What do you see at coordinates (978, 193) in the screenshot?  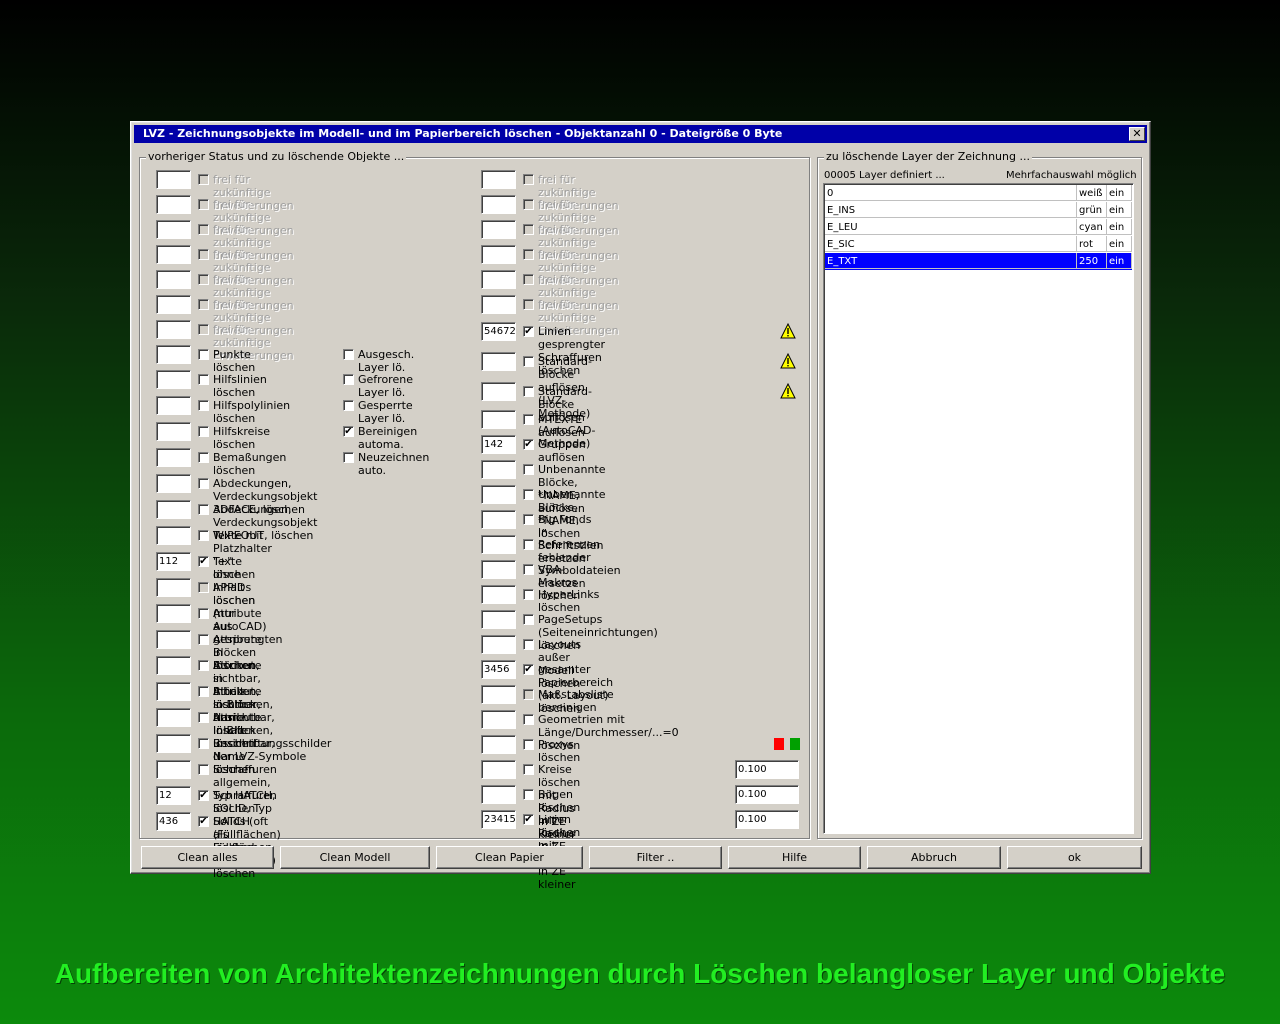 I see `layer-row: 0 weiß ein` at bounding box center [978, 193].